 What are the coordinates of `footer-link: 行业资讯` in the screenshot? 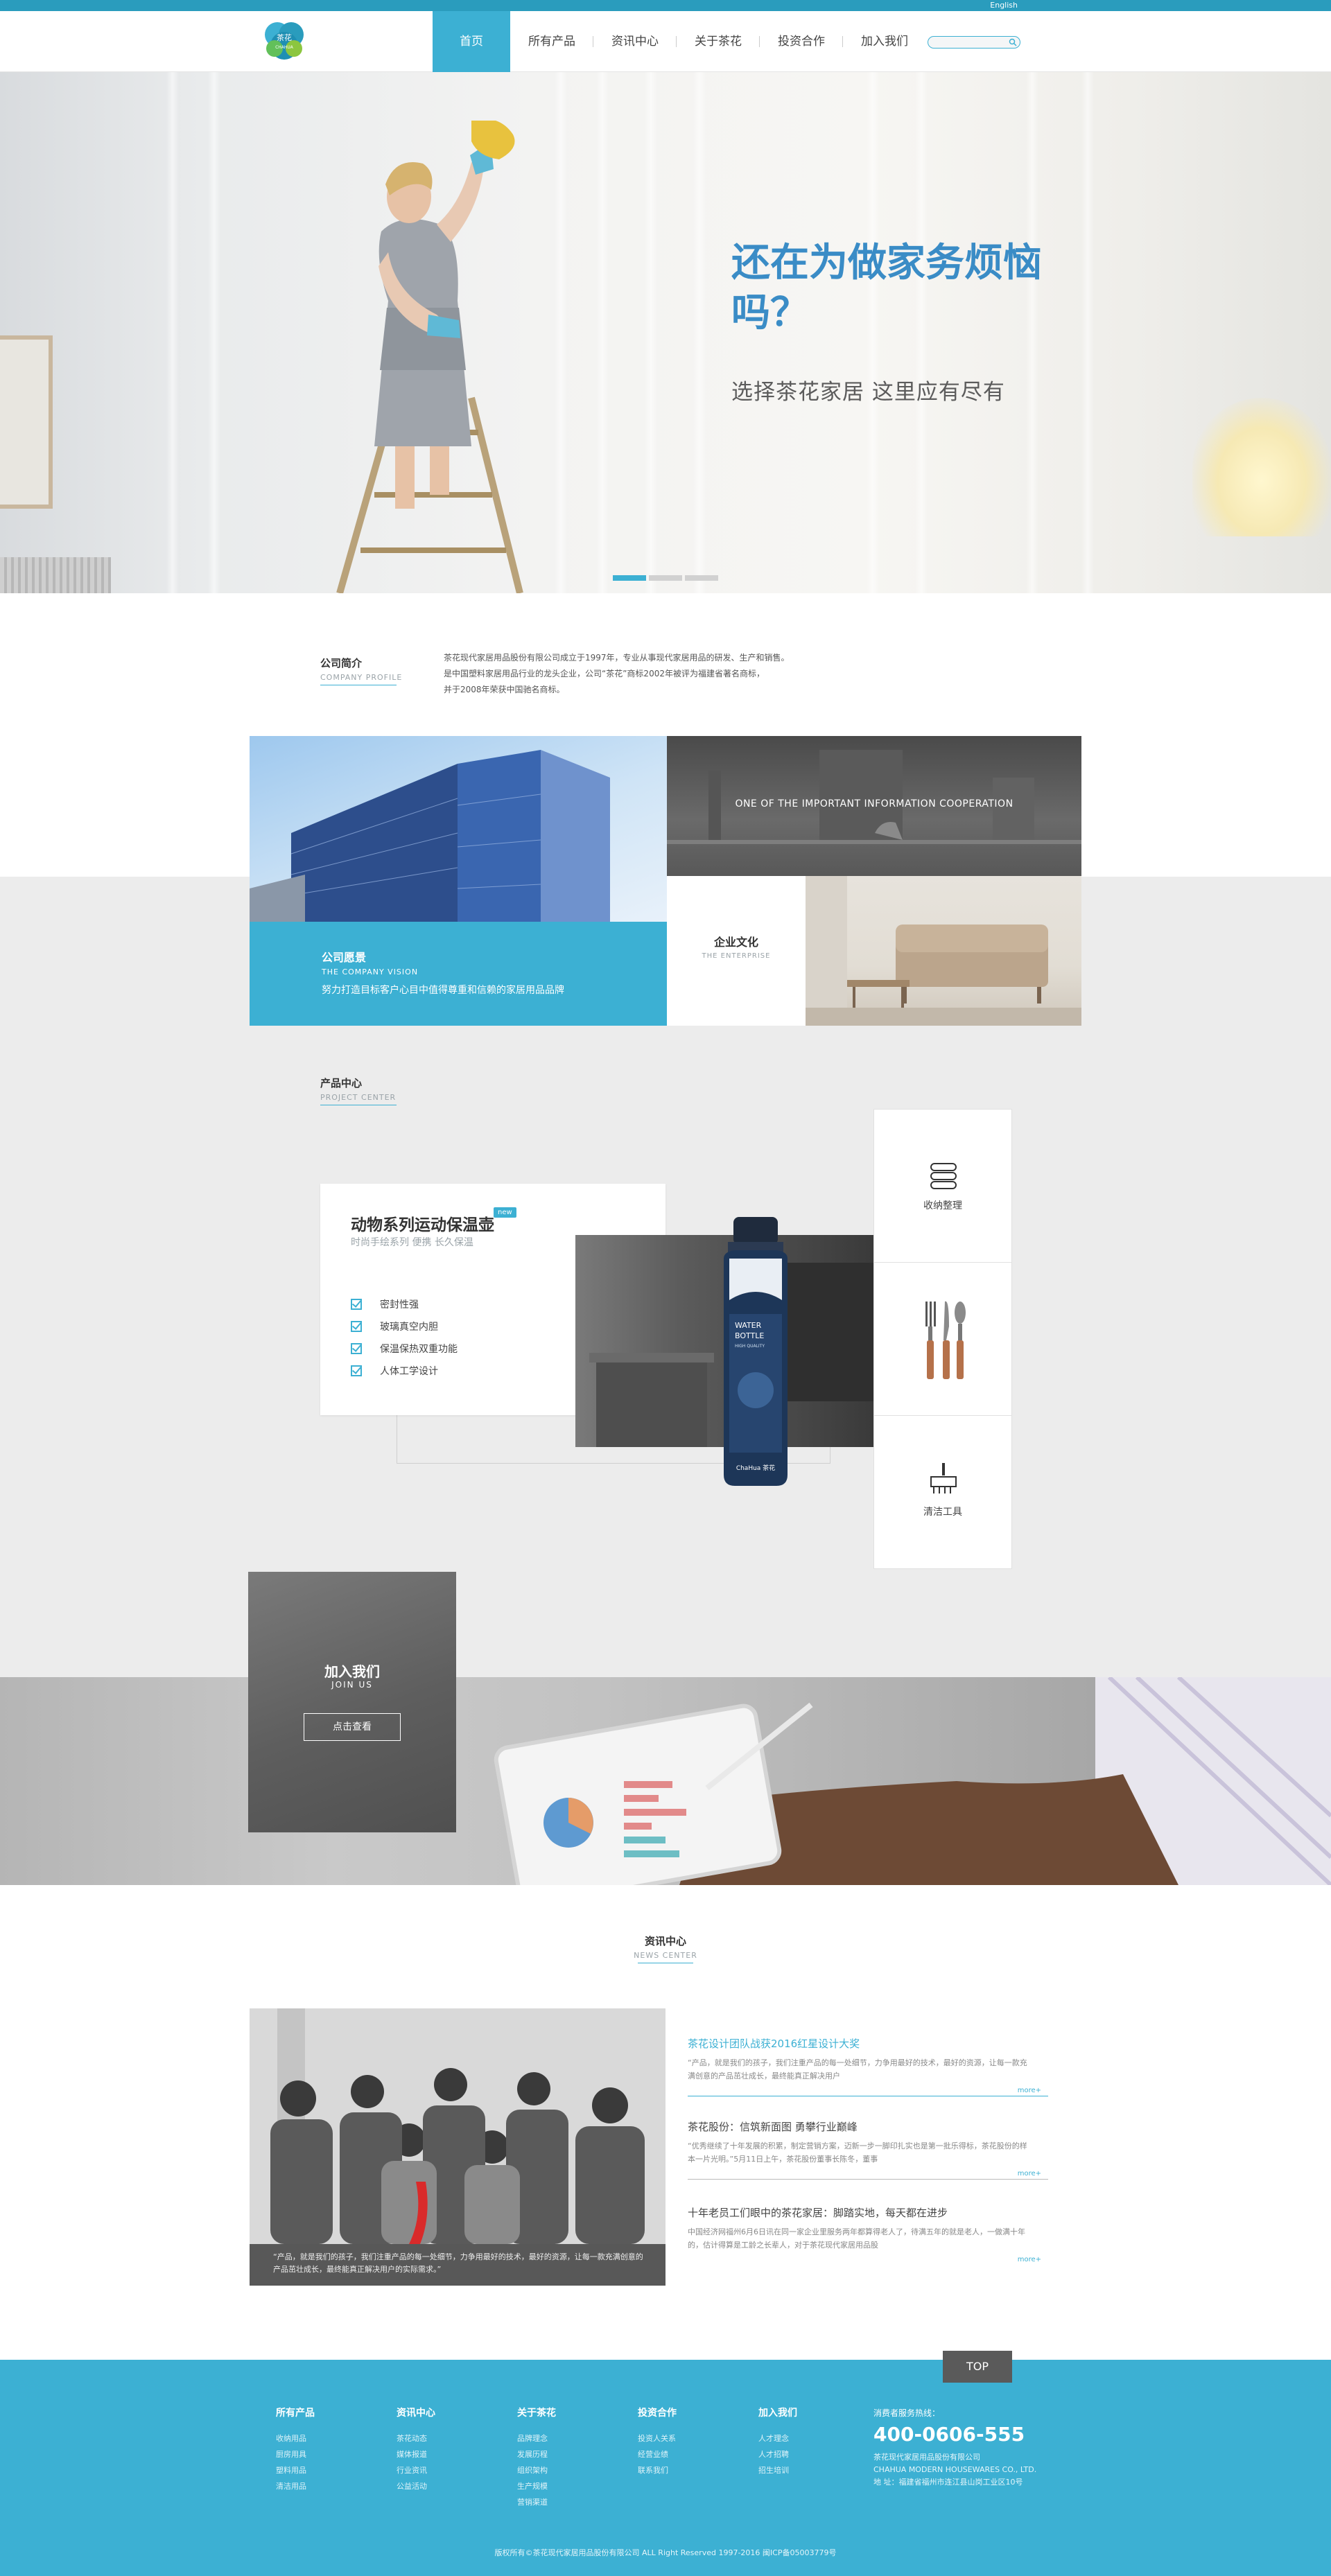 It's located at (449, 2470).